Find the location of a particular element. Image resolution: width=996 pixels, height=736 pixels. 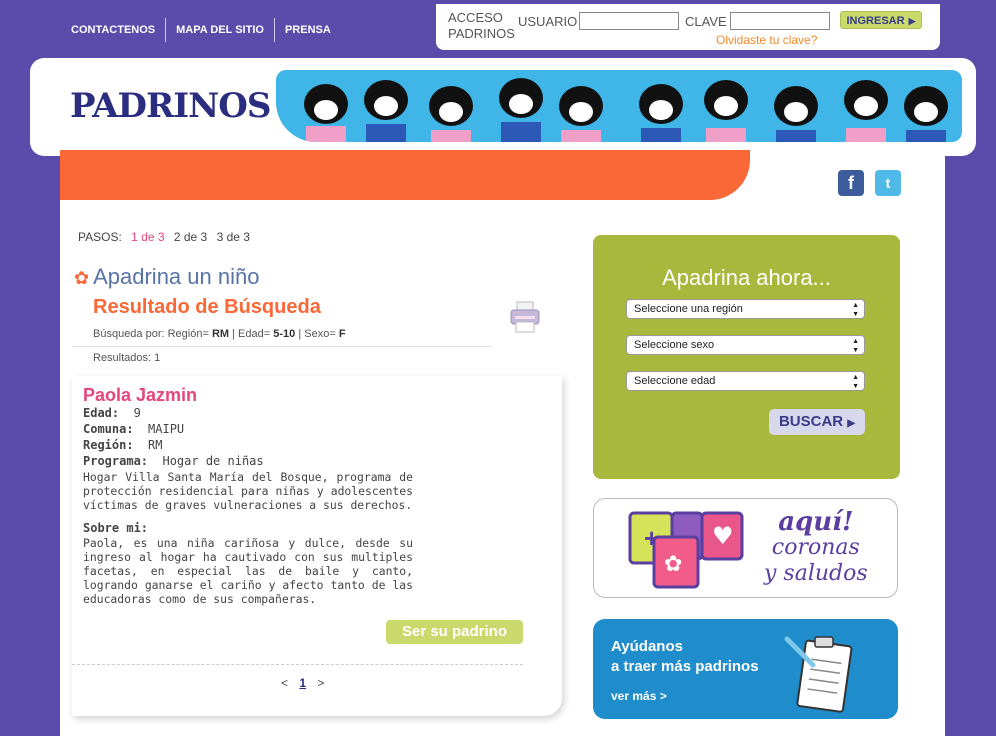

print-icon is located at coordinates (525, 317).